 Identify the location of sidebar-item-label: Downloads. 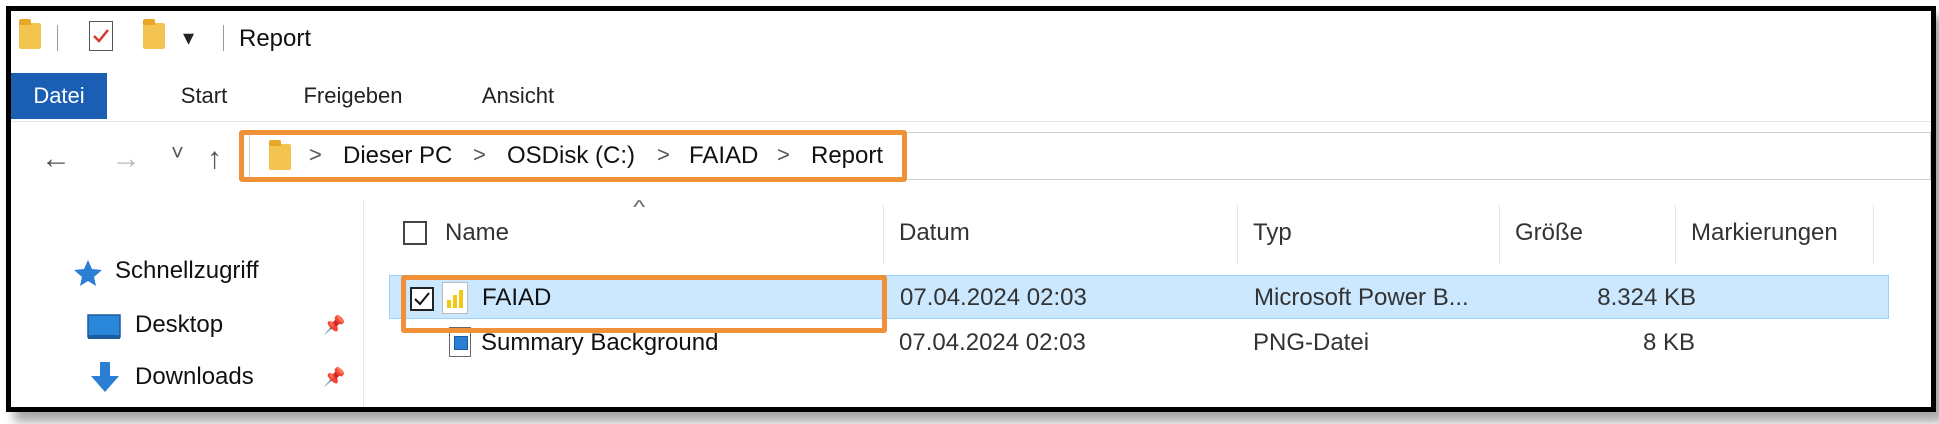
(194, 376).